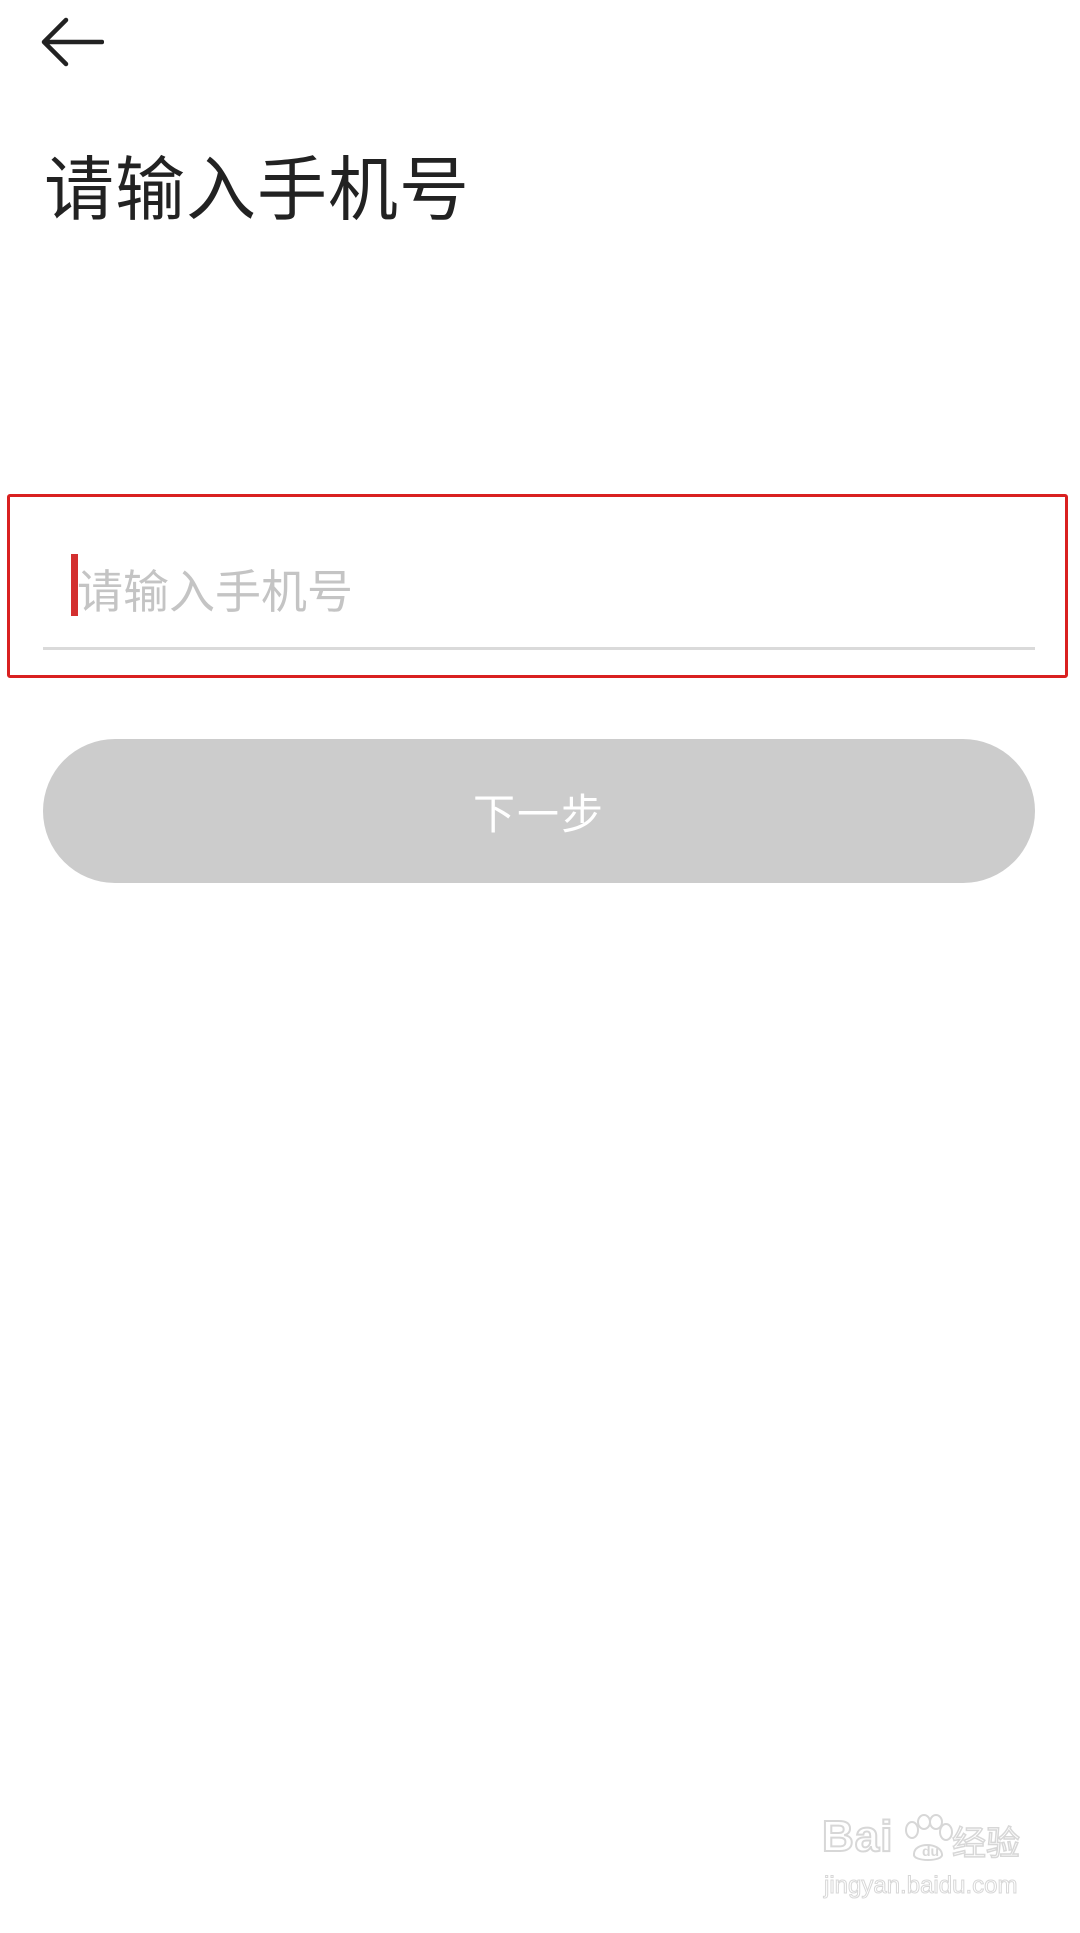  I want to click on page-title: 请输入手机号, so click(257, 190).